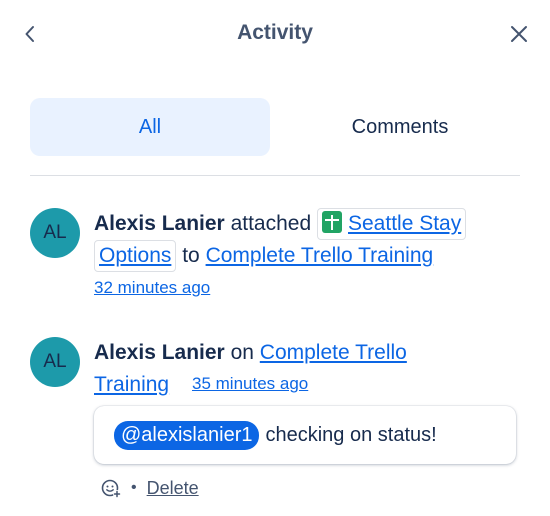 Image resolution: width=550 pixels, height=516 pixels. I want to click on close-button, so click(519, 34).